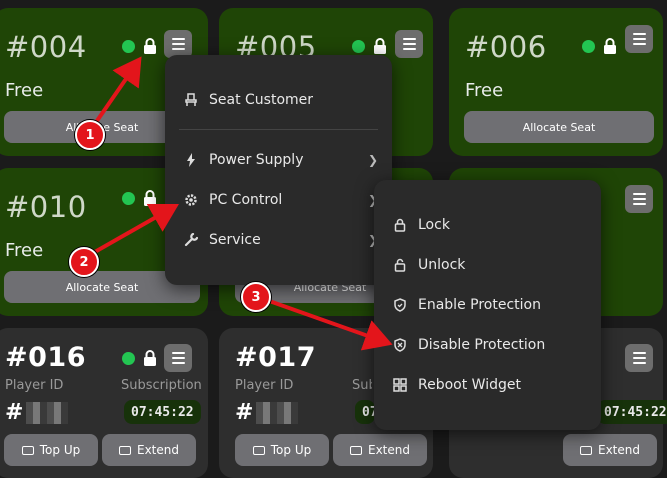  What do you see at coordinates (90, 135) in the screenshot?
I see `annotation-badge-1: 1` at bounding box center [90, 135].